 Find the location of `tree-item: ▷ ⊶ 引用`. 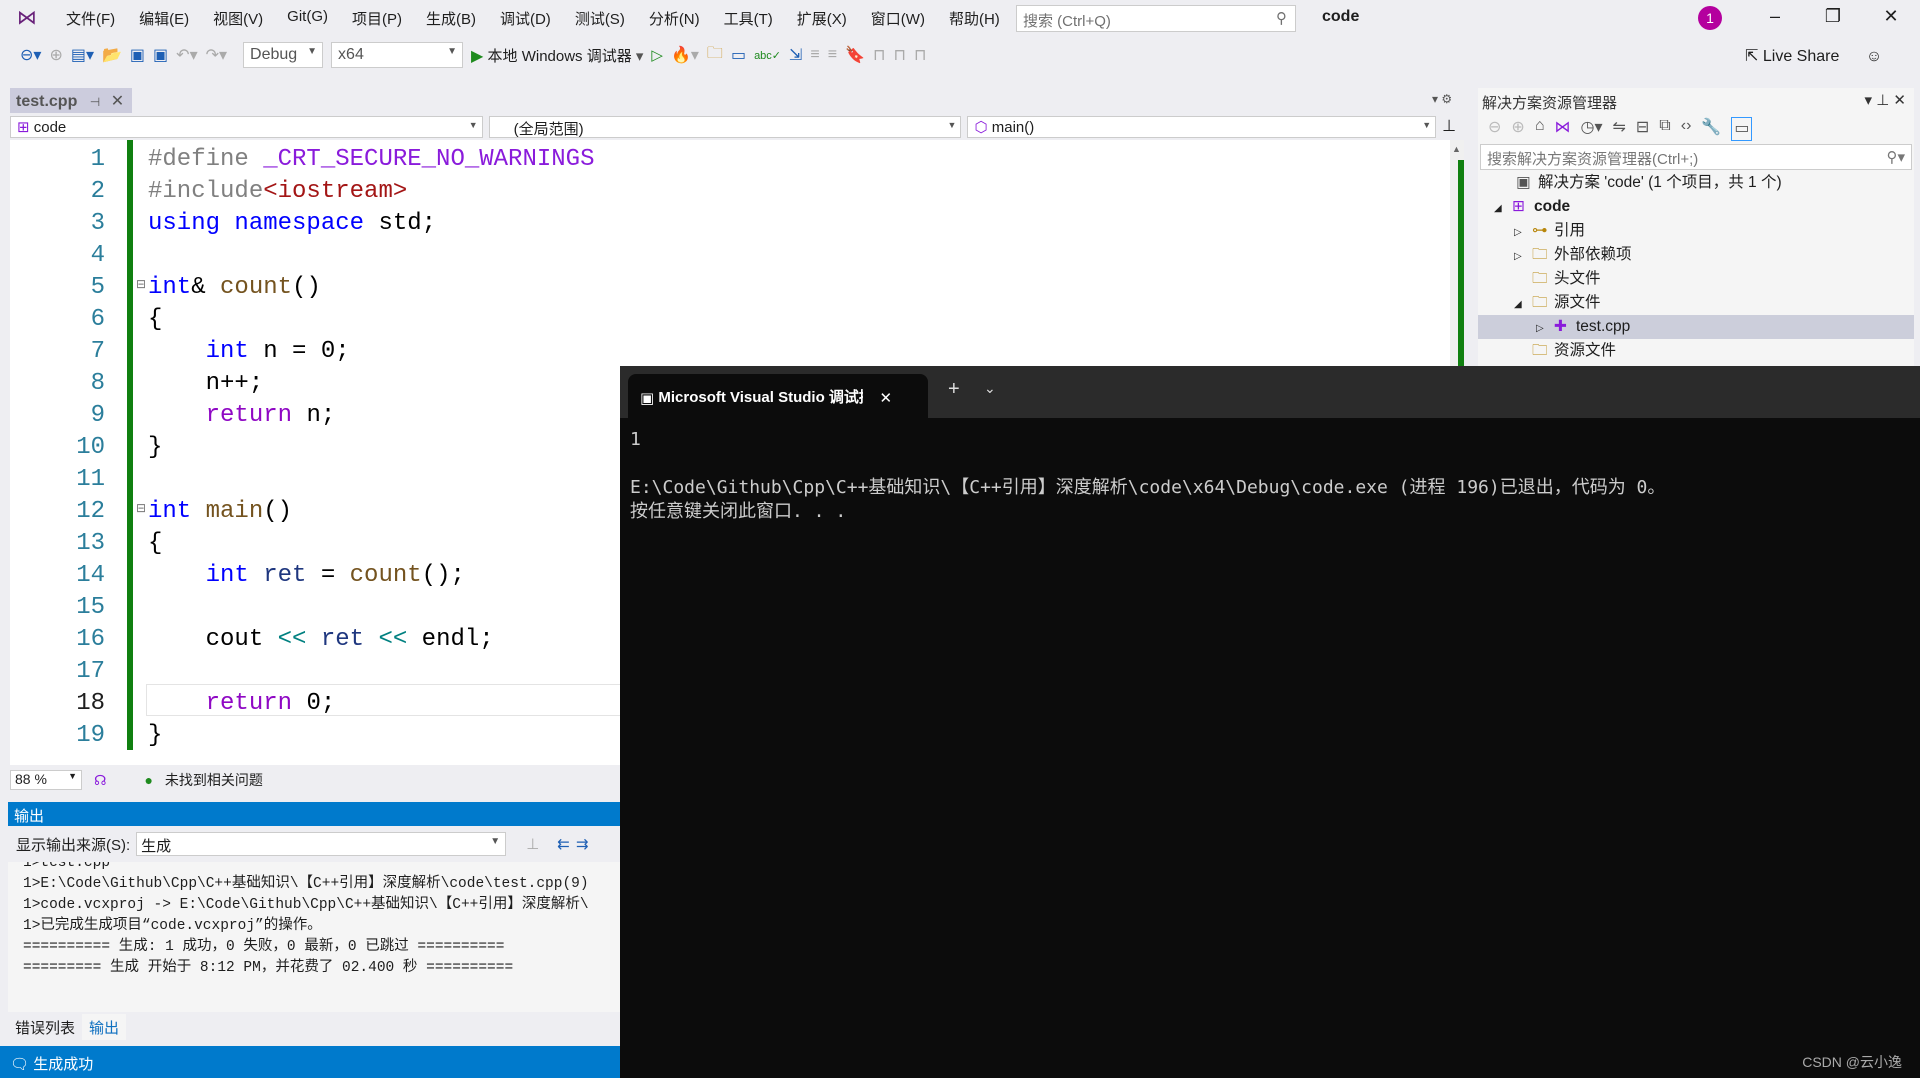

tree-item: ▷ ⊶ 引用 is located at coordinates (1696, 231).